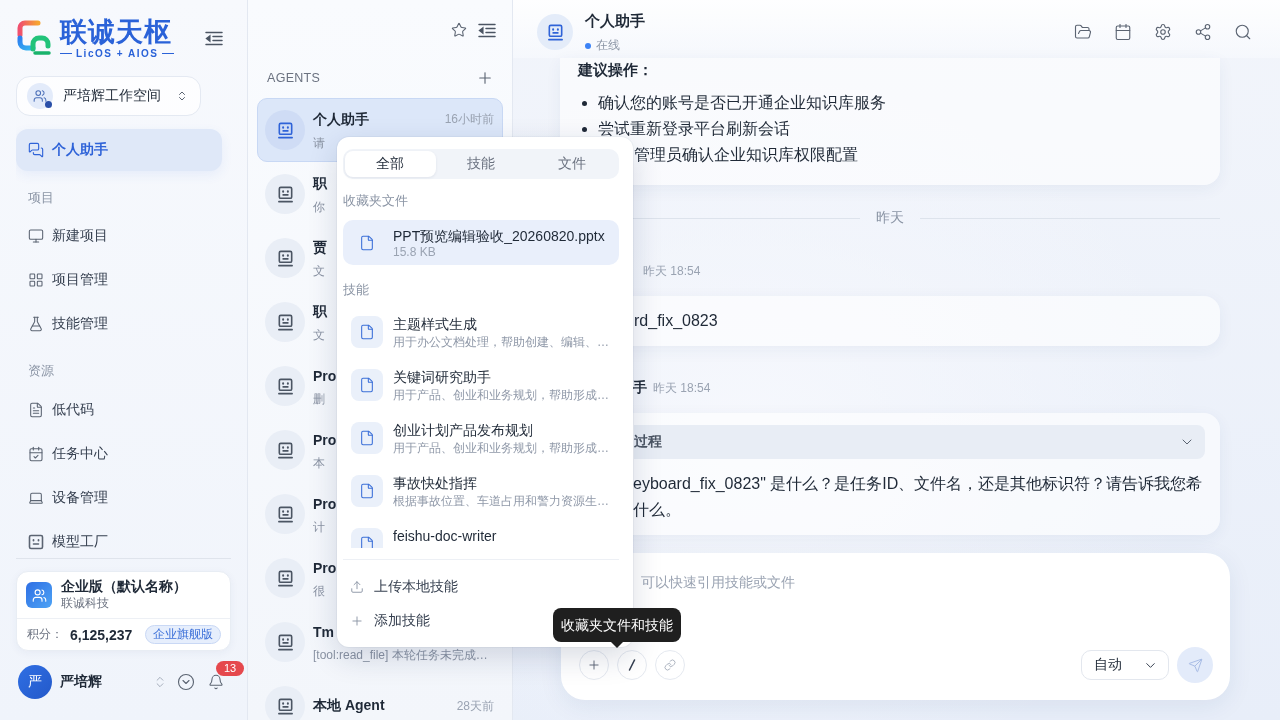 This screenshot has width=1280, height=720. I want to click on agent-preview: 你, so click(319, 207).